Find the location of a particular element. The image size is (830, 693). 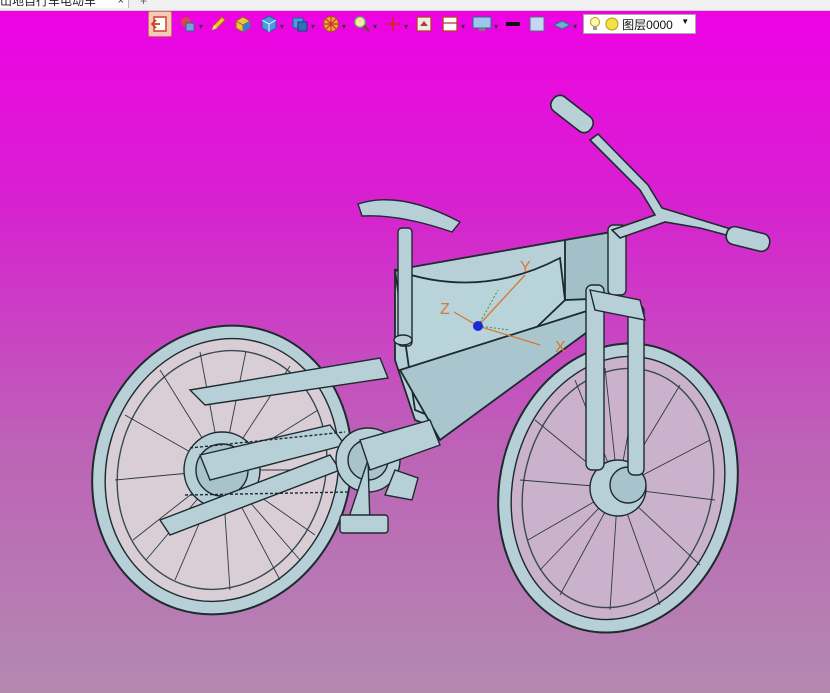

pencil-icon is located at coordinates (218, 23).